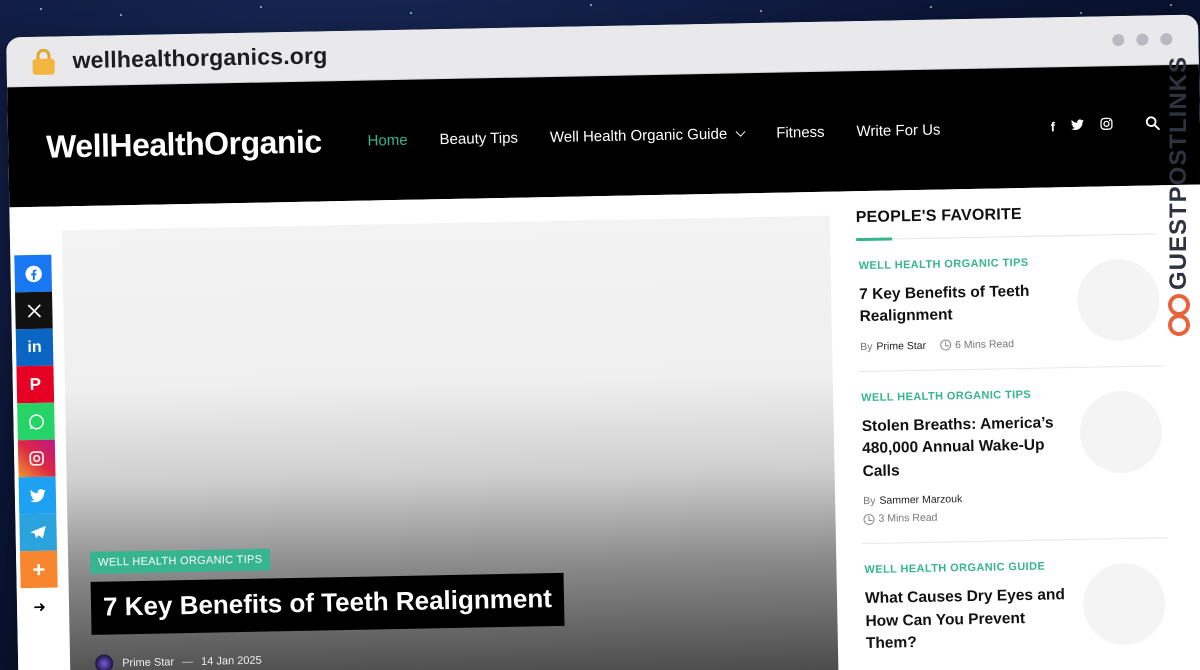 The width and height of the screenshot is (1200, 670). I want to click on telegram-share-button, so click(38, 532).